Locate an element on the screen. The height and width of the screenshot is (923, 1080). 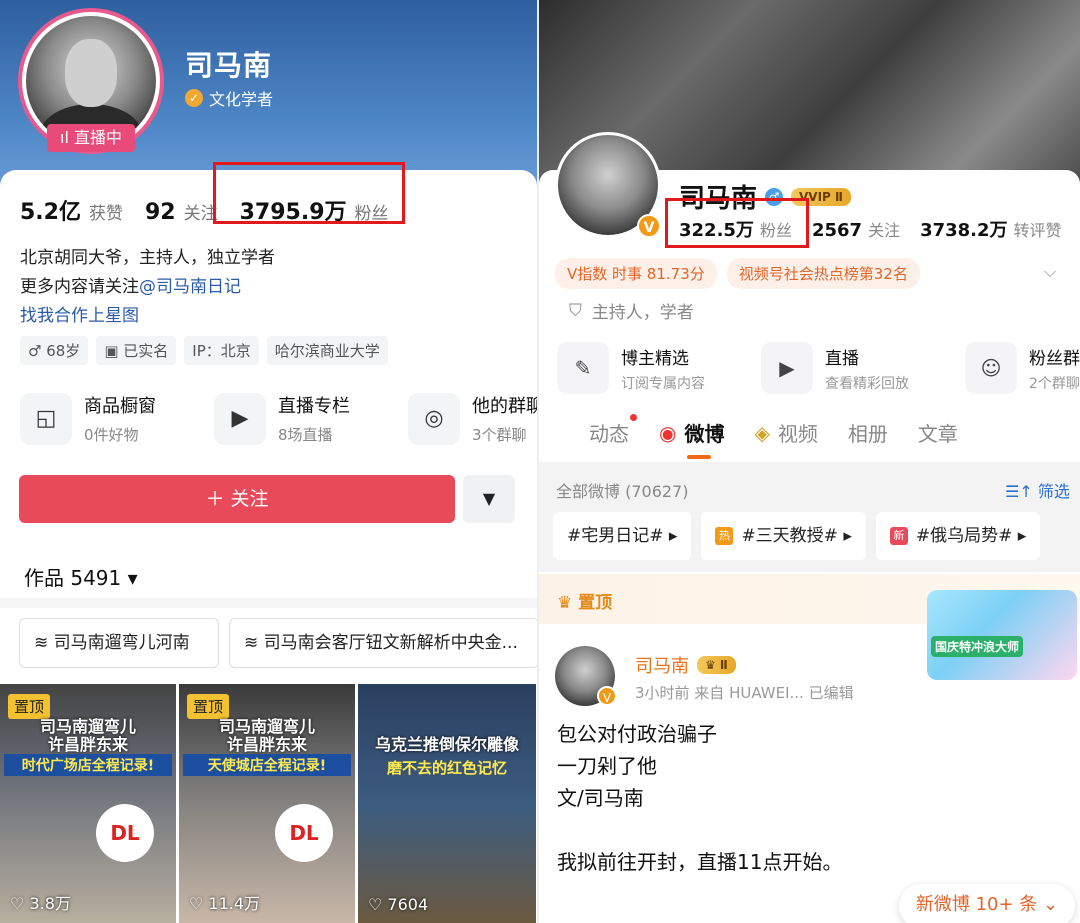
works-tab: 作品 5491 ▾ is located at coordinates (81, 576).